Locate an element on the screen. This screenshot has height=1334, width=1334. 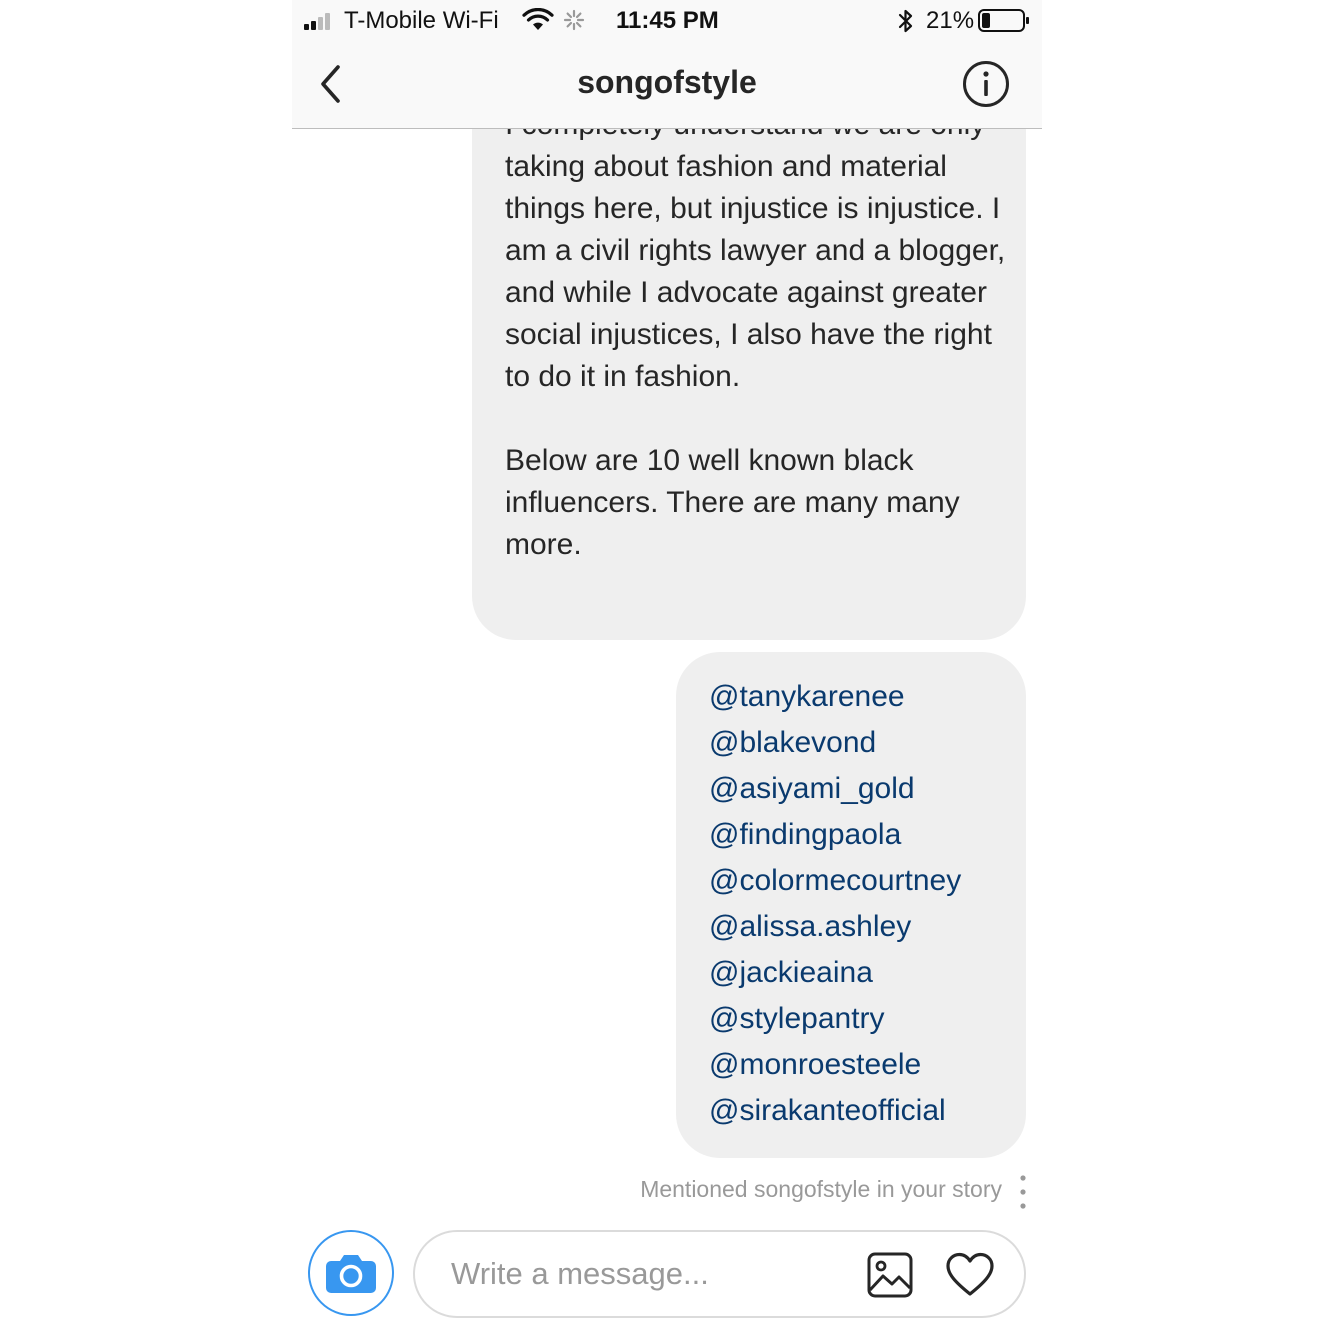
status-bar: T-Mobile Wi-Fi 11:45 PM 21% is located at coordinates (667, 20).